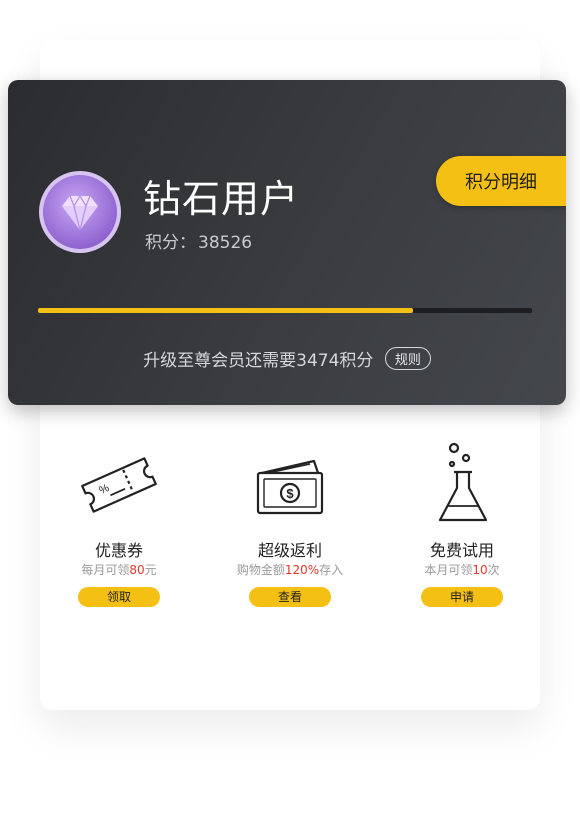 The height and width of the screenshot is (820, 580). Describe the element at coordinates (461, 550) in the screenshot. I see `benefit-title: 免费试用` at that location.